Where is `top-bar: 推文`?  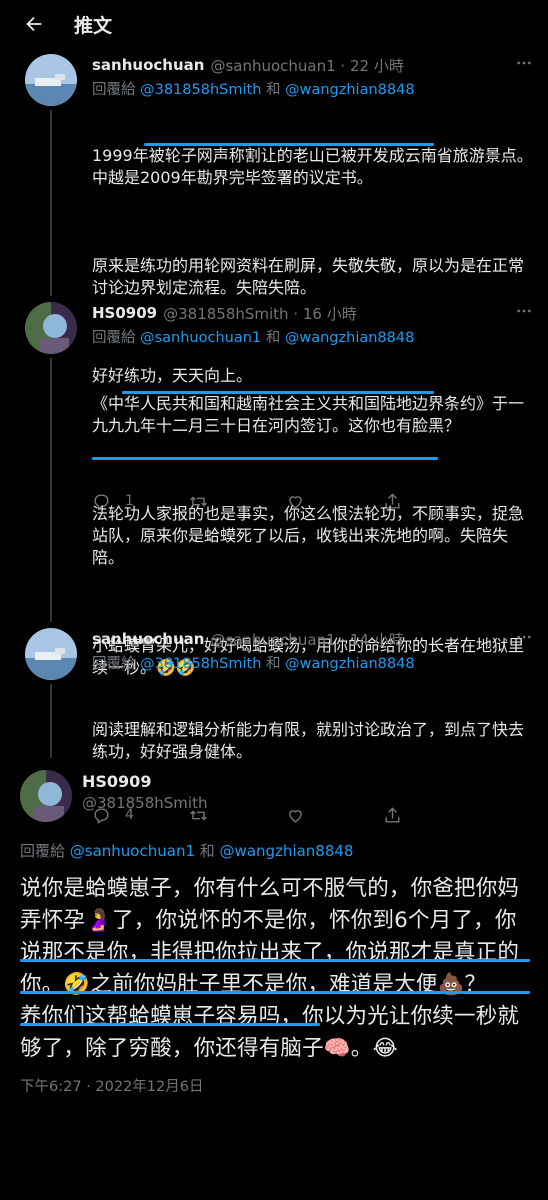
top-bar: 推文 is located at coordinates (274, 24).